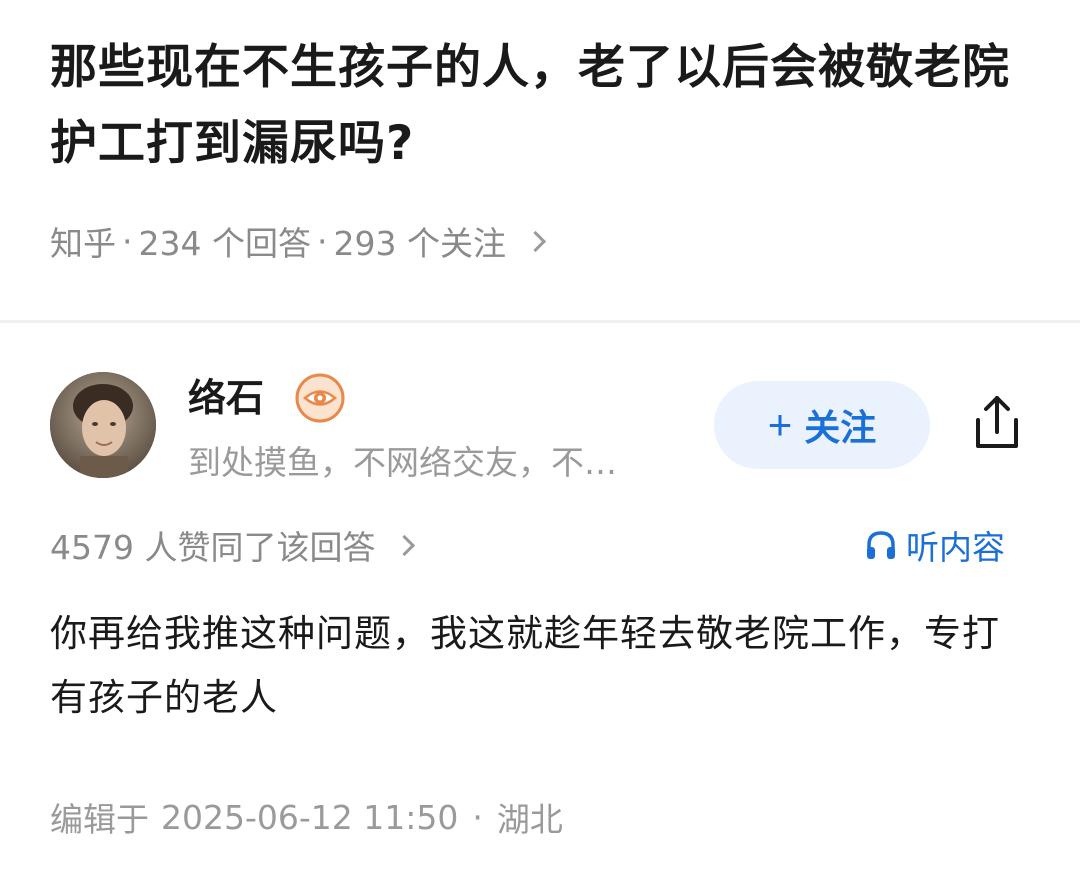 This screenshot has height=879, width=1080. What do you see at coordinates (310, 817) in the screenshot?
I see `edit-time: 2025-06-12 11:50` at bounding box center [310, 817].